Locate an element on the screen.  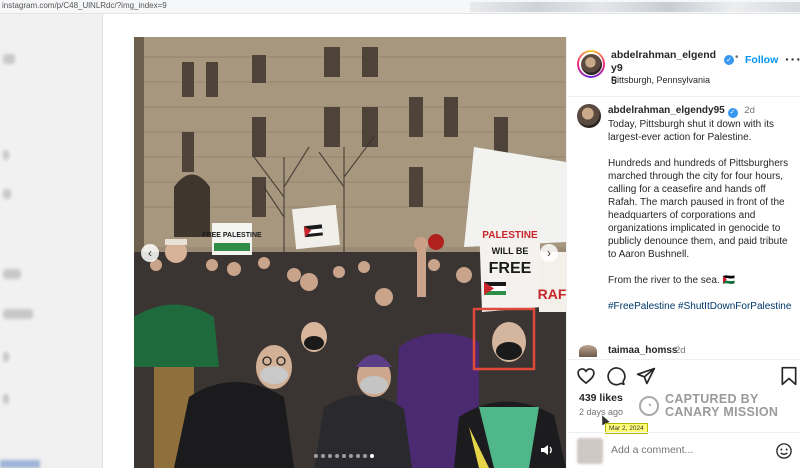
browser-address-bar: instagram.com/p/C48_UlNLRdc/?img_index=9 is located at coordinates (400, 7).